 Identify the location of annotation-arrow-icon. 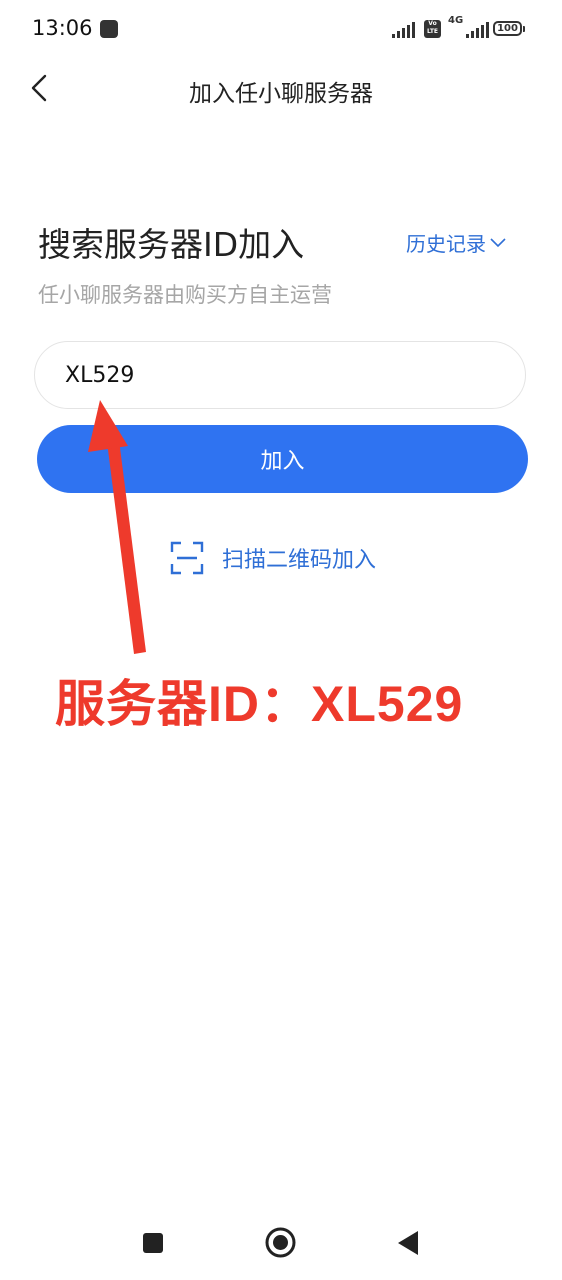
(117, 527).